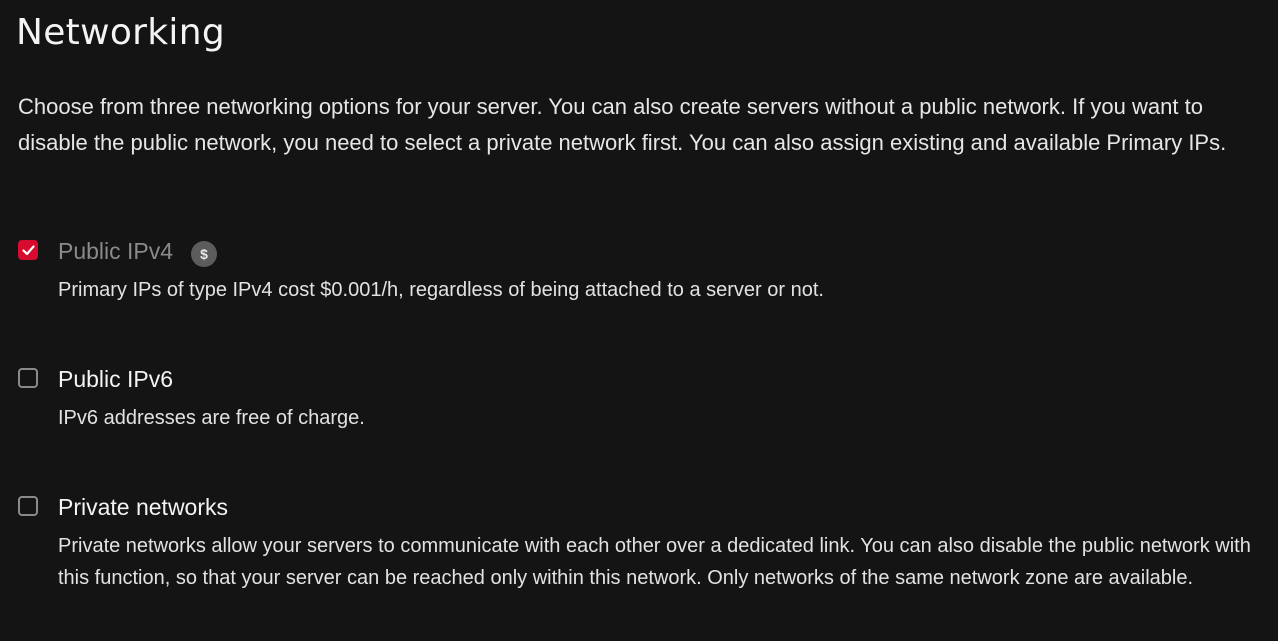 This screenshot has width=1278, height=641. Describe the element at coordinates (211, 418) in the screenshot. I see `public-ipv6-description: IPv6 addresses are free of charge.` at that location.